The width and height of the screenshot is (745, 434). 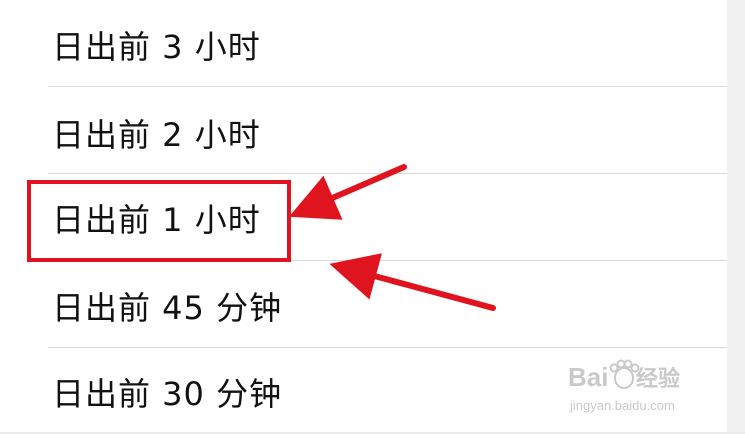 I want to click on svg-text: 经验, so click(x=658, y=378).